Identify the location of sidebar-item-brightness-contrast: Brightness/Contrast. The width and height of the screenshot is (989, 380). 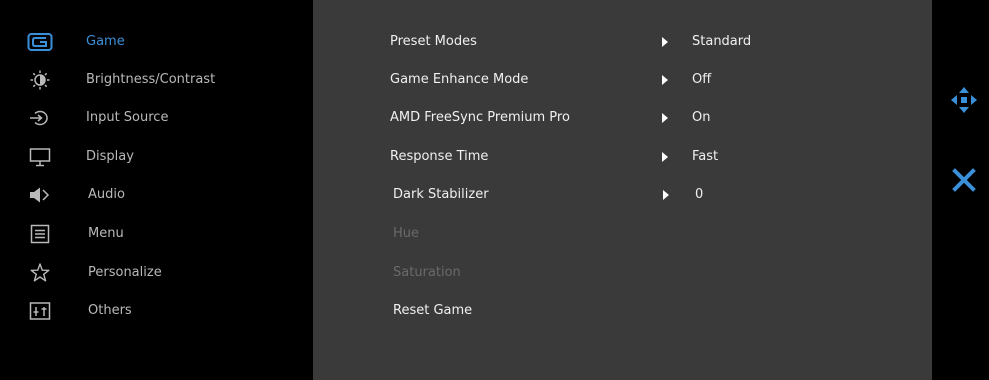
(156, 80).